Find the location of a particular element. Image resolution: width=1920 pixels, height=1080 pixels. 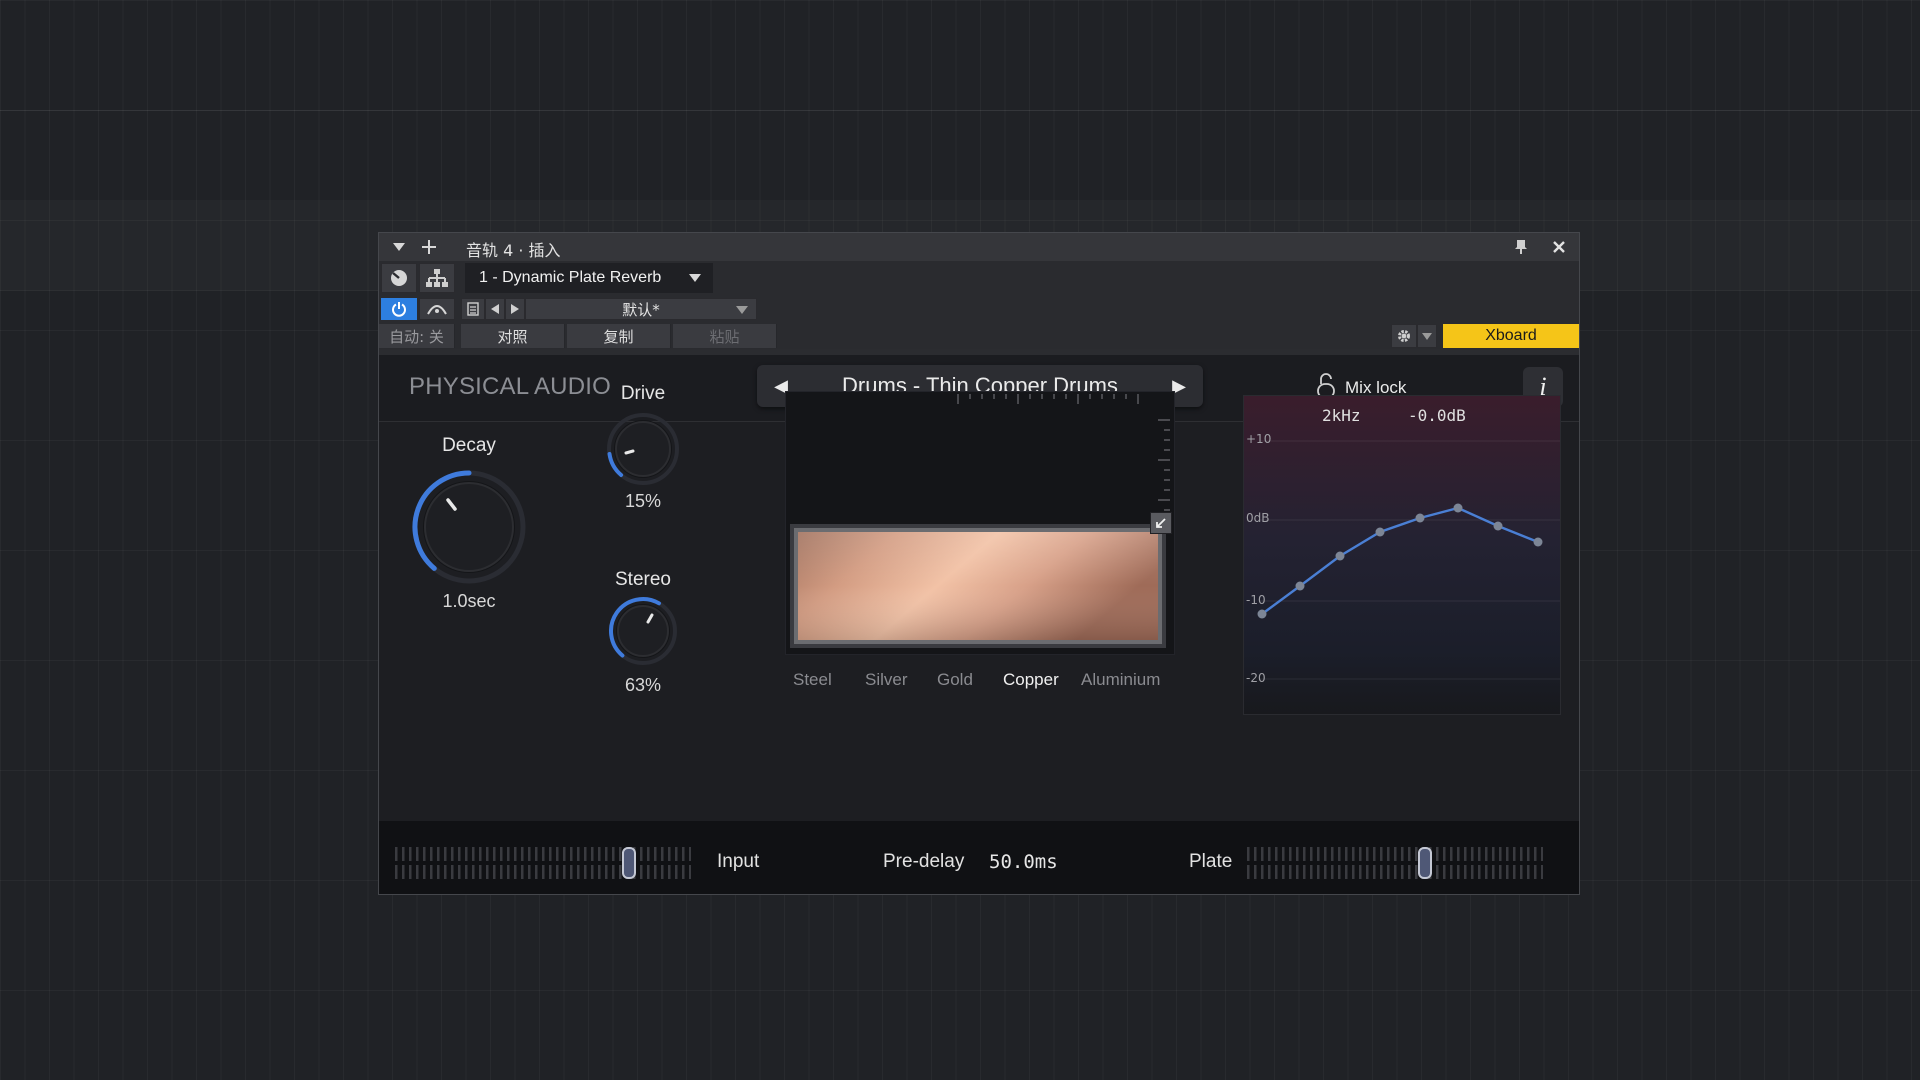

preset-selector-label: 默认* is located at coordinates (641, 309).